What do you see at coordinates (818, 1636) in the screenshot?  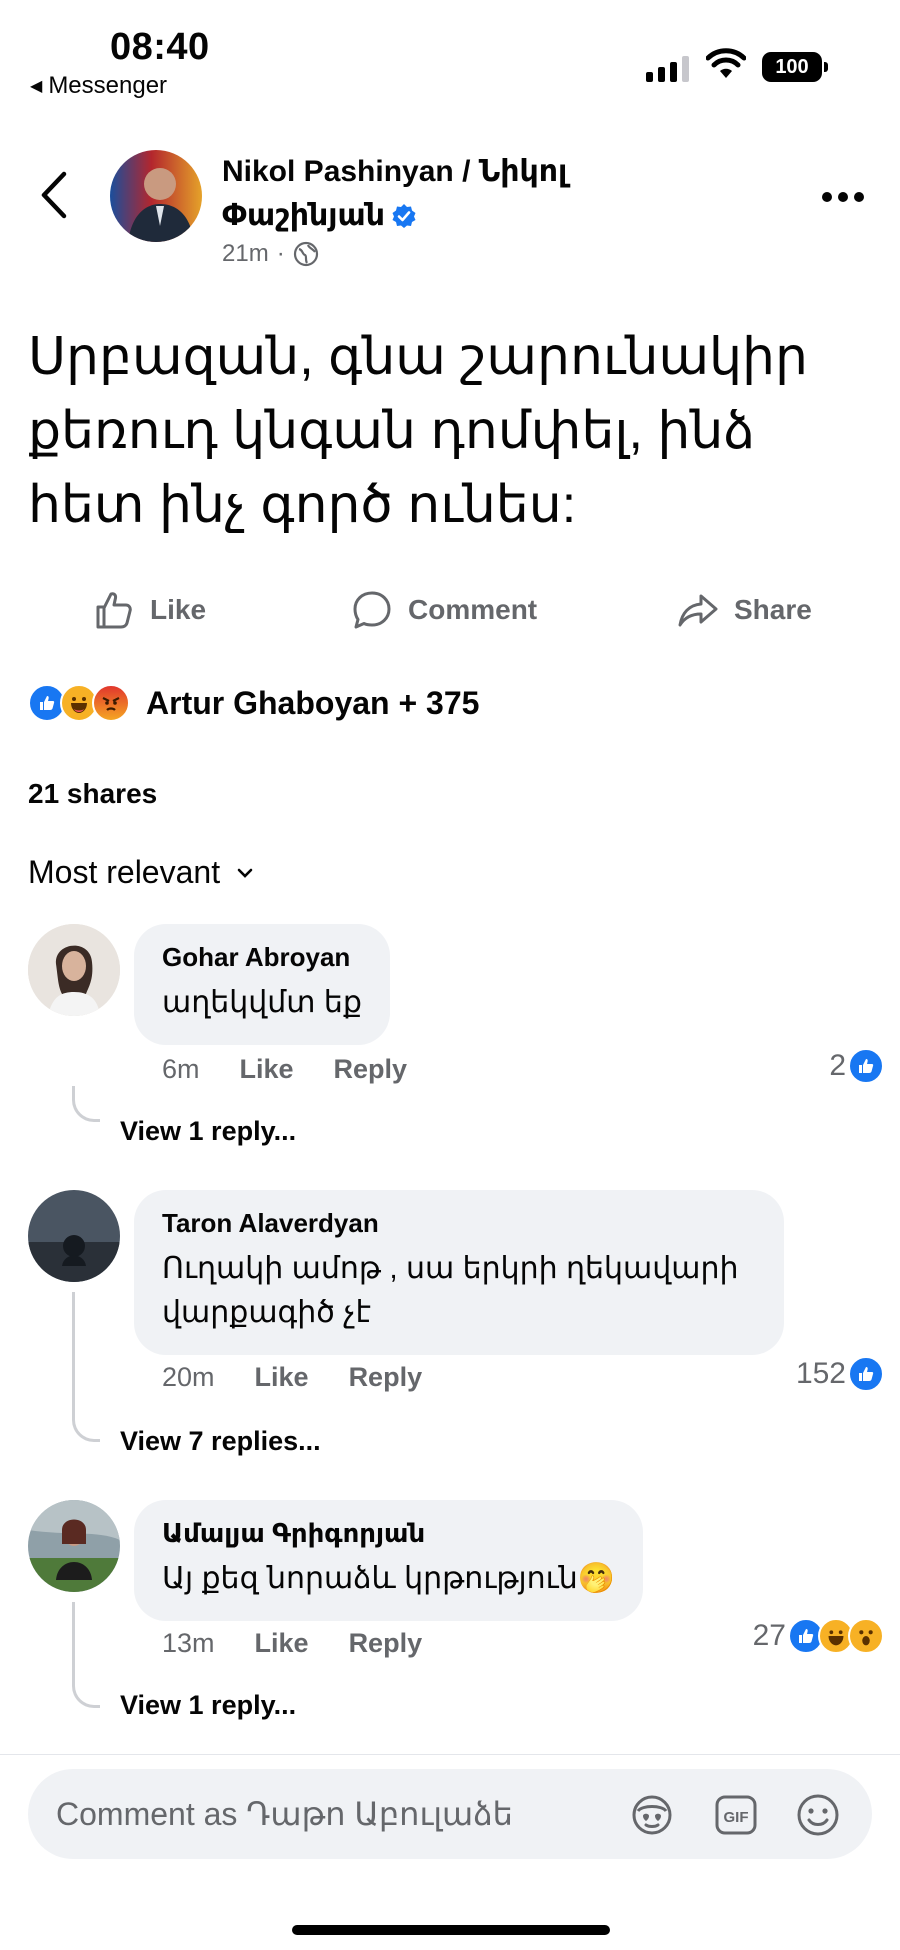 I see `comment-reactions: 27` at bounding box center [818, 1636].